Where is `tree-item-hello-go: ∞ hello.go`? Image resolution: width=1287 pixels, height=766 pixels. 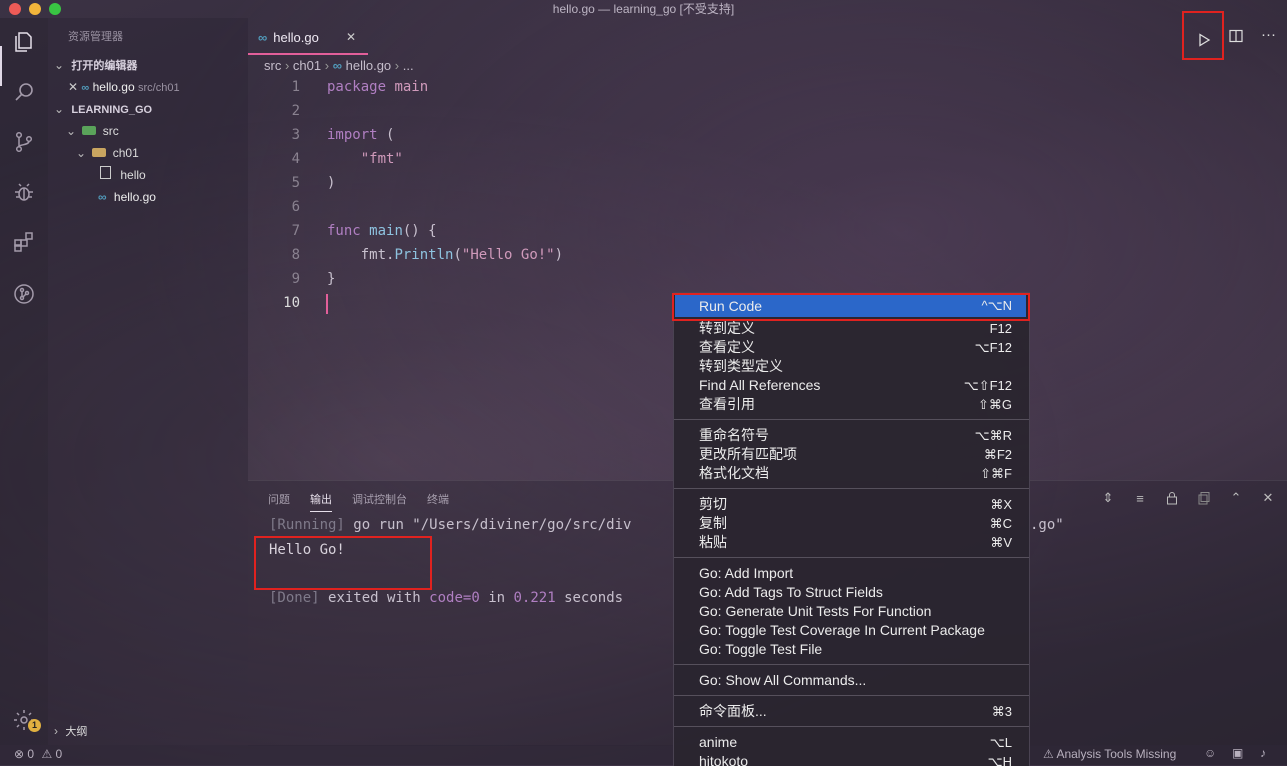 tree-item-hello-go: ∞ hello.go is located at coordinates (127, 197).